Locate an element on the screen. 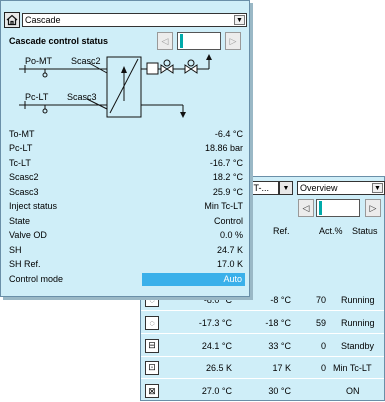 The width and height of the screenshot is (385, 402). row-value: Control is located at coordinates (228, 221).